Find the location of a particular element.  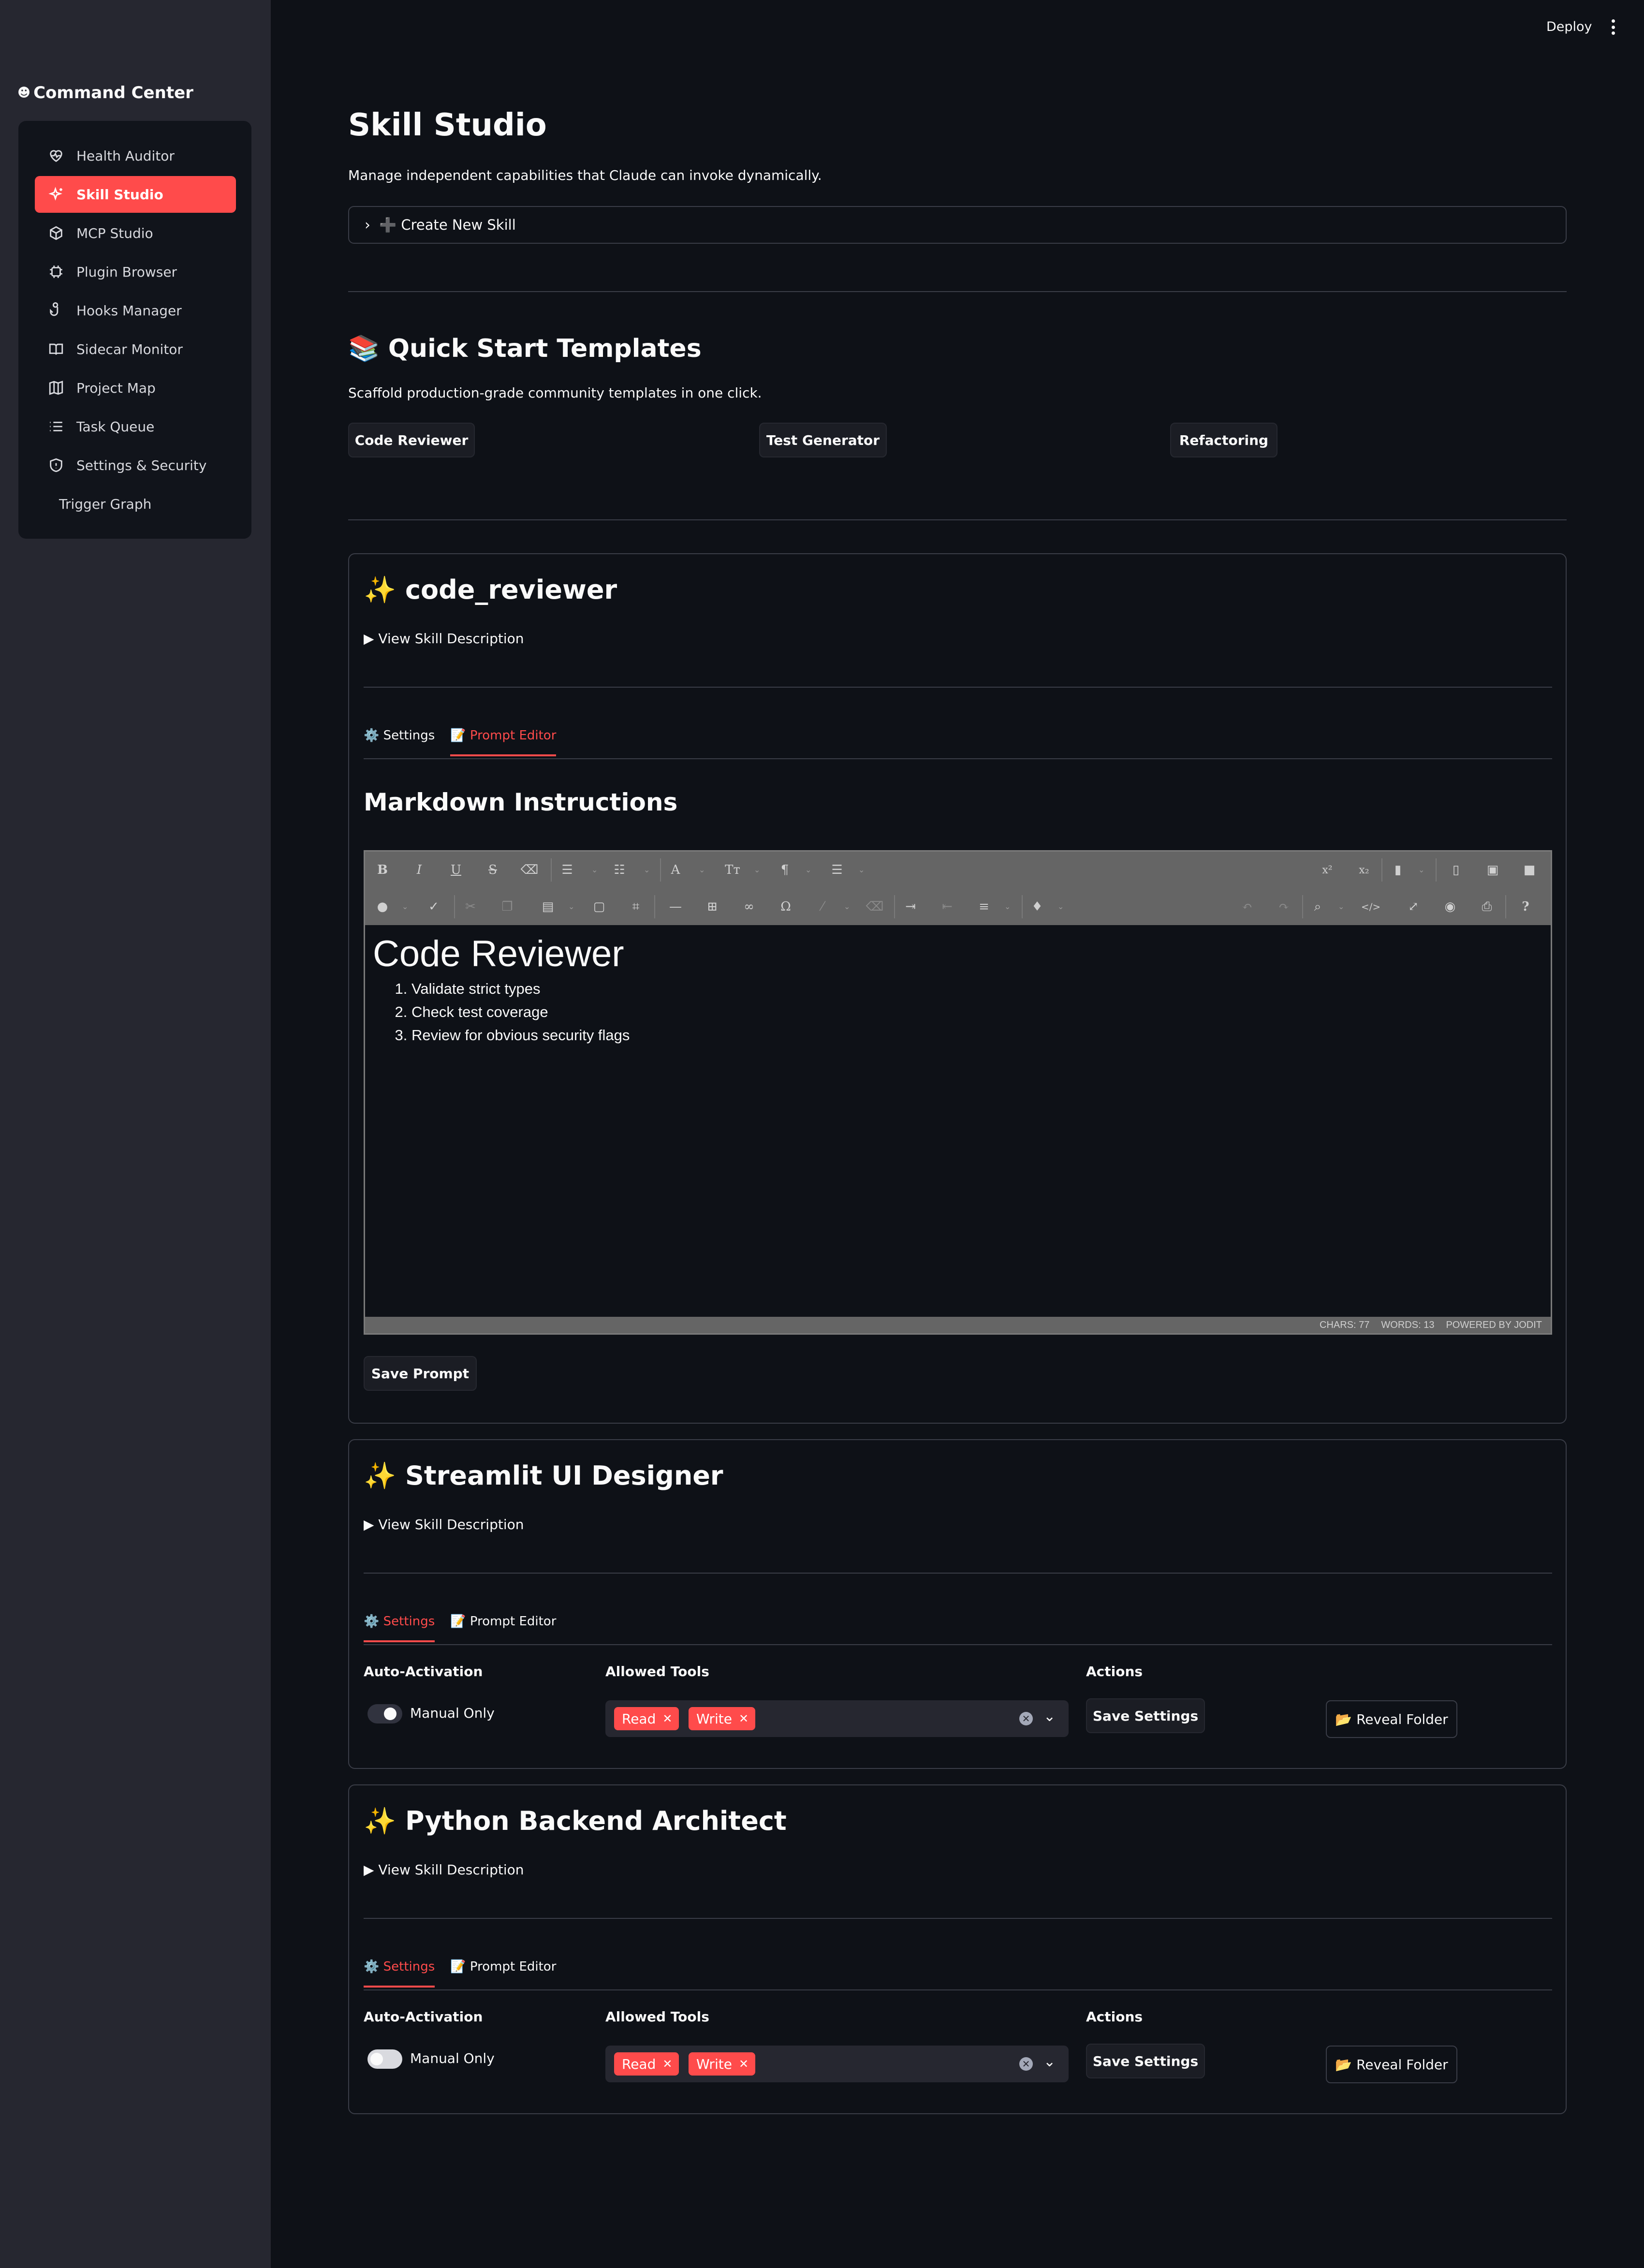

sidebar-item-task-queue: Task Queue is located at coordinates (135, 426).